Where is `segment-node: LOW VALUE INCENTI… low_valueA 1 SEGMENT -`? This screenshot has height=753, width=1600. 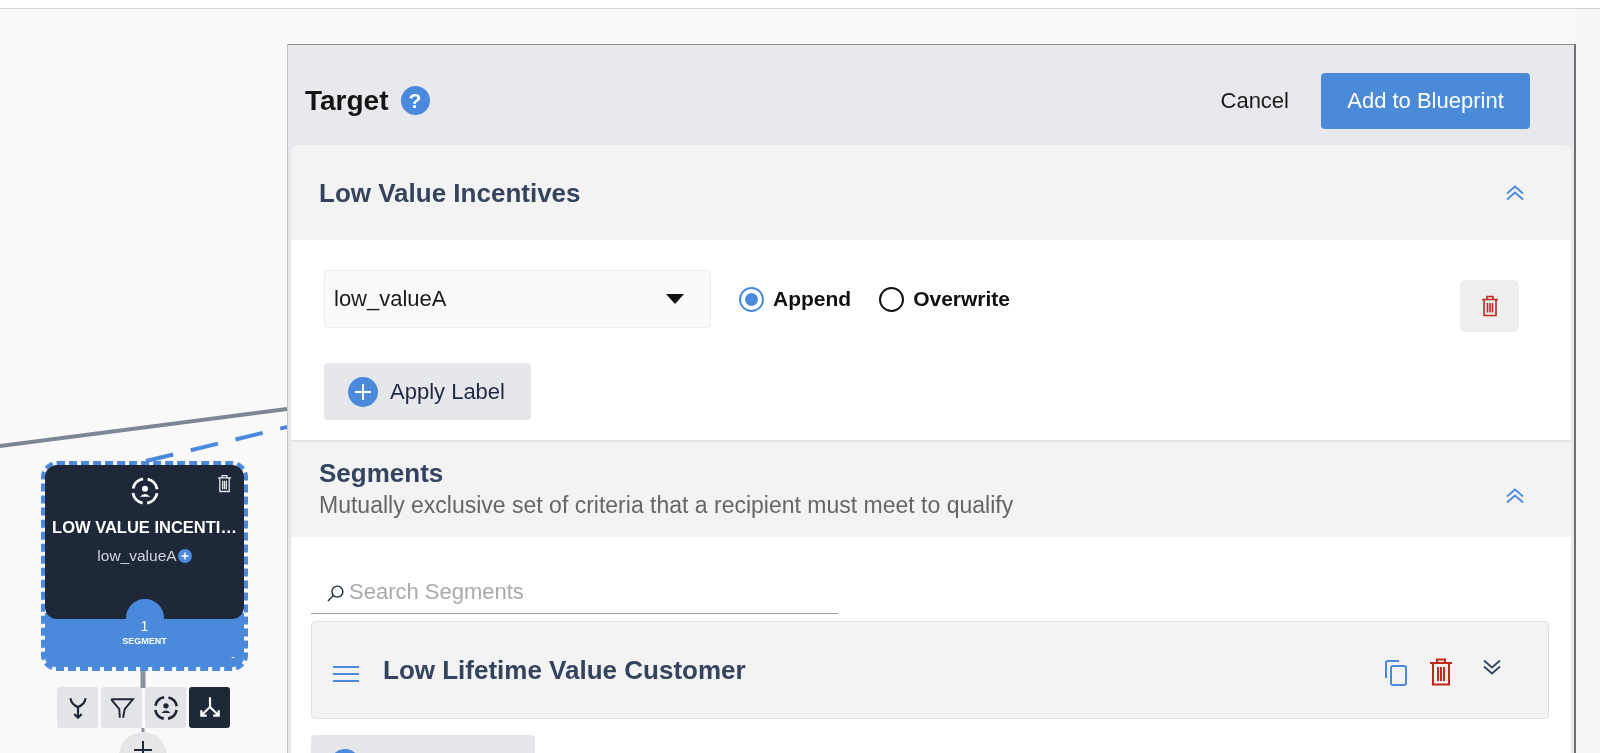
segment-node: LOW VALUE INCENTI… low_valueA 1 SEGMENT - is located at coordinates (144, 566).